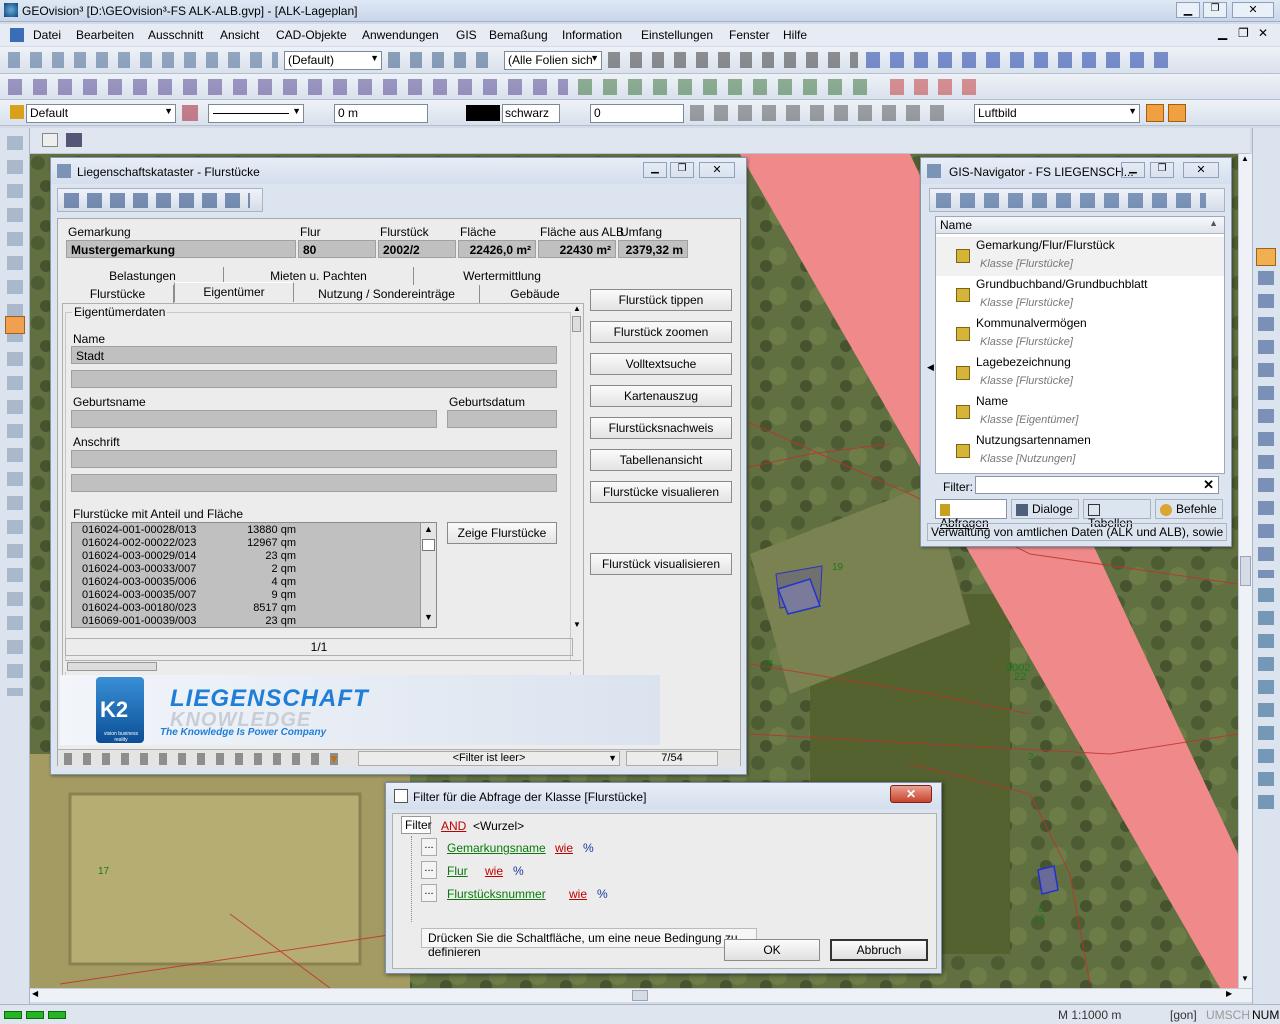 The image size is (1280, 1024). Describe the element at coordinates (1177, 113) in the screenshot. I see `edit-icon` at that location.